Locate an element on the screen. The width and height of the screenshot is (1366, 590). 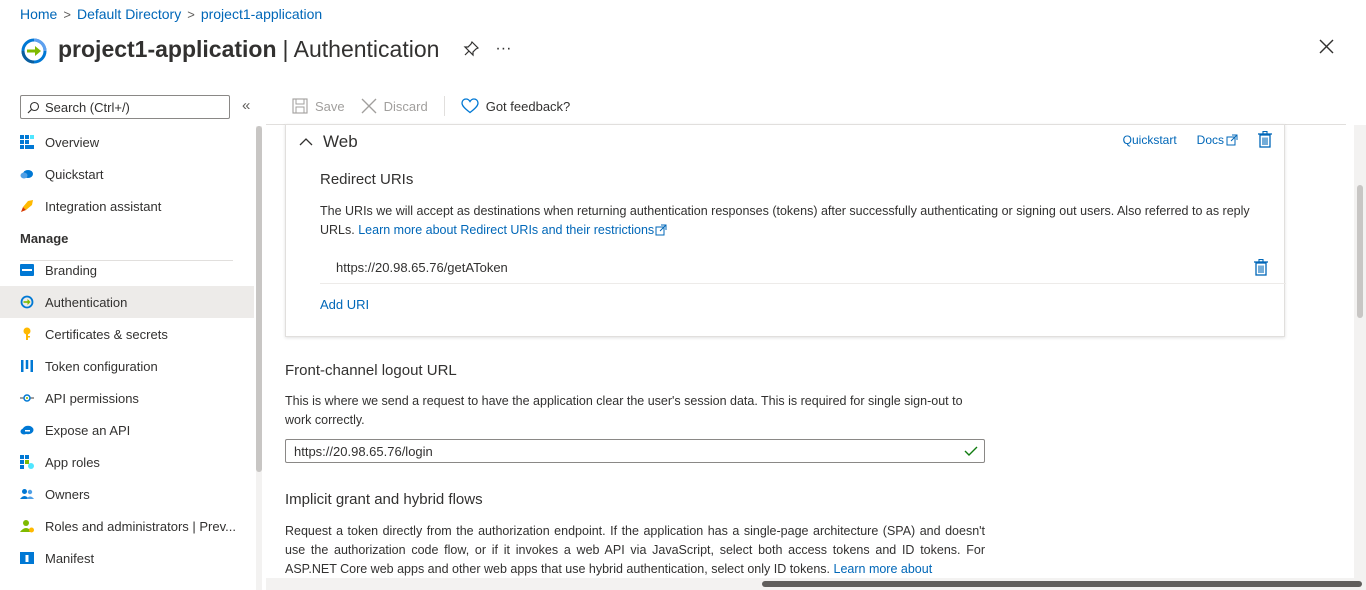
quickstart-link: Quickstart is located at coordinates (1150, 140).